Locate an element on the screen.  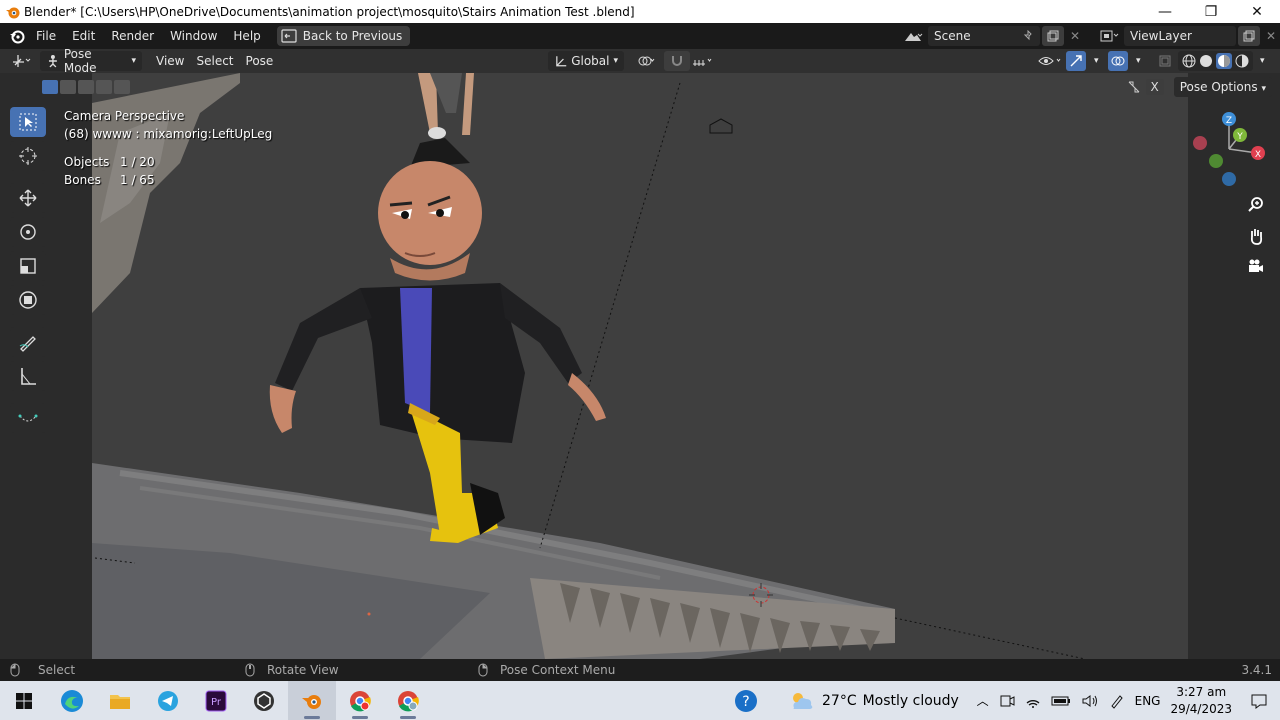
start-button is located at coordinates (24, 700).